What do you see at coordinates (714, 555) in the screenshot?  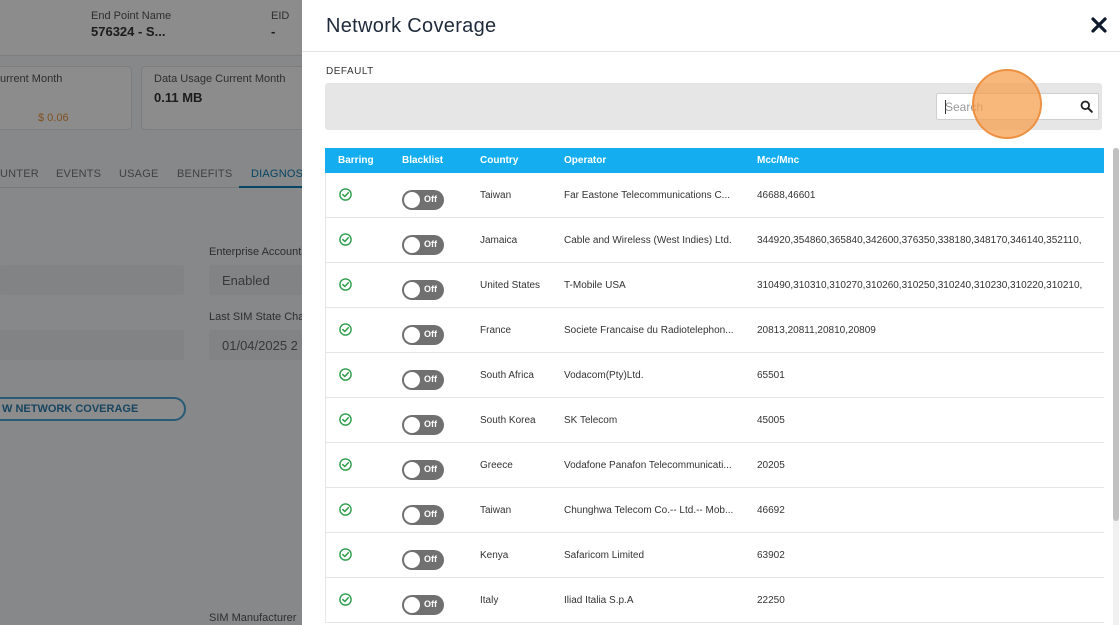 I see `table-row: Off Kenya Safaricom Limited 63902` at bounding box center [714, 555].